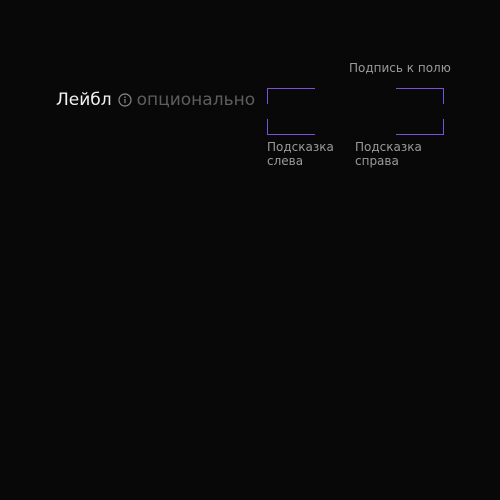 The width and height of the screenshot is (500, 500). What do you see at coordinates (125, 100) in the screenshot?
I see `info-icon` at bounding box center [125, 100].